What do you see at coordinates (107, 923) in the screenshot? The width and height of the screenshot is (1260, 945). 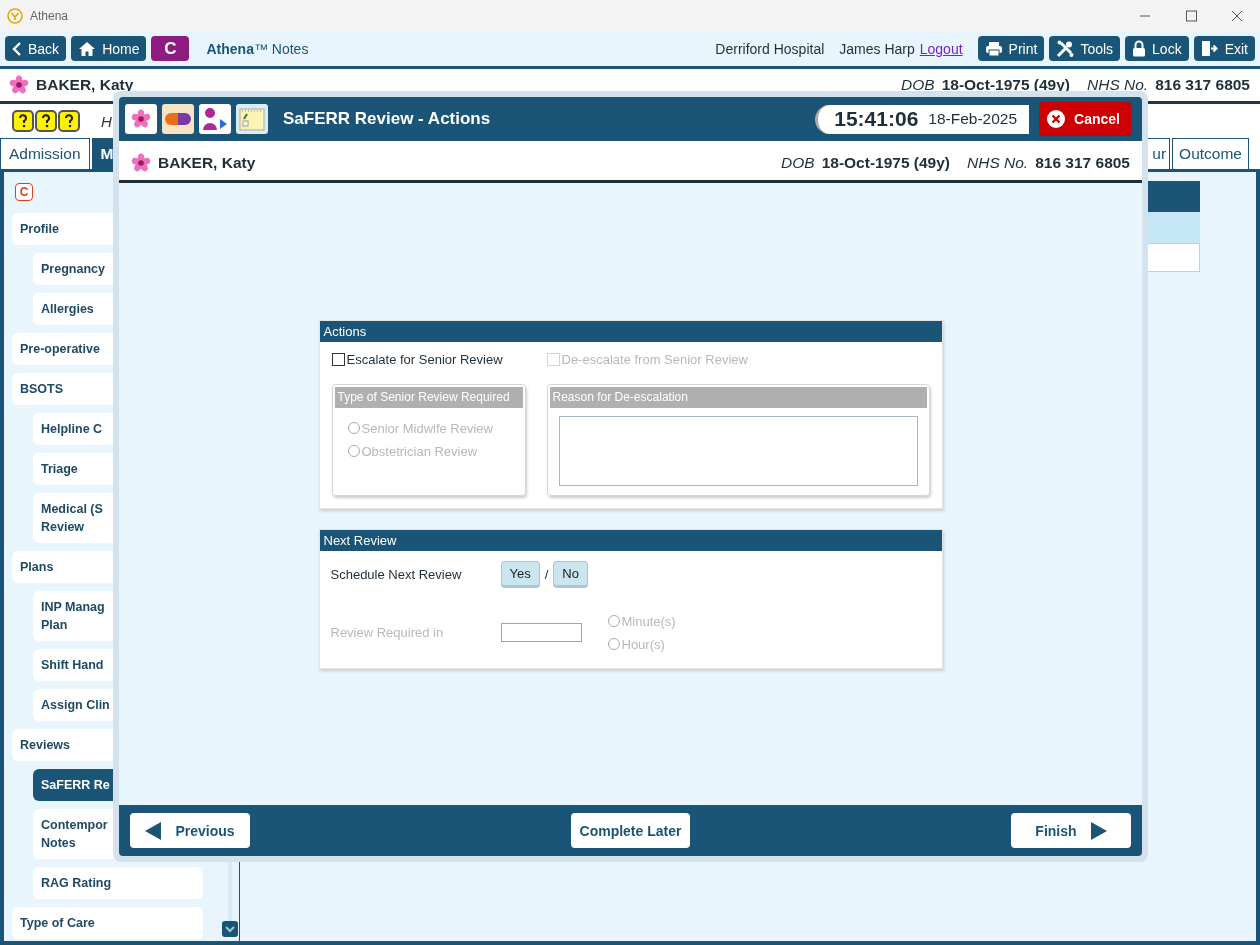 I see `sidebar-item: Type of Care` at bounding box center [107, 923].